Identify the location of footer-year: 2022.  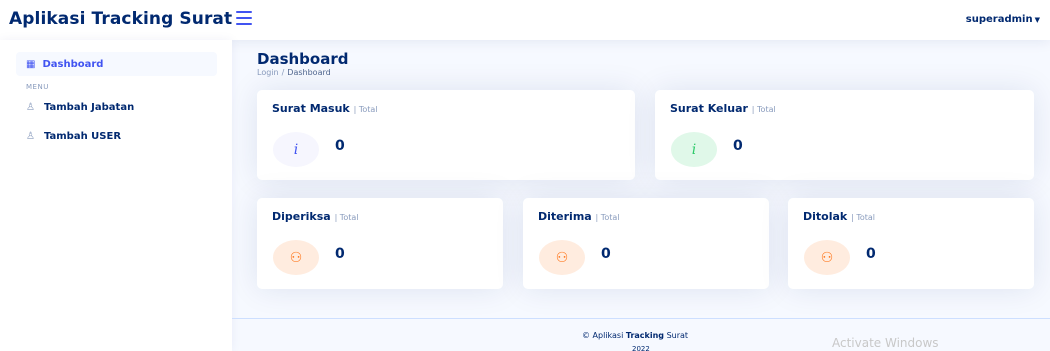
(641, 348).